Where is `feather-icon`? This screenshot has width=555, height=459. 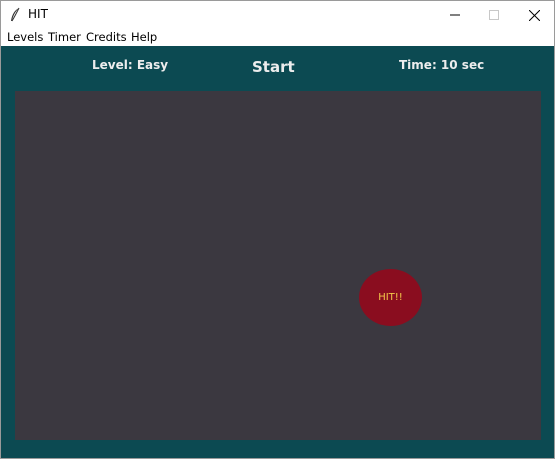 feather-icon is located at coordinates (15, 15).